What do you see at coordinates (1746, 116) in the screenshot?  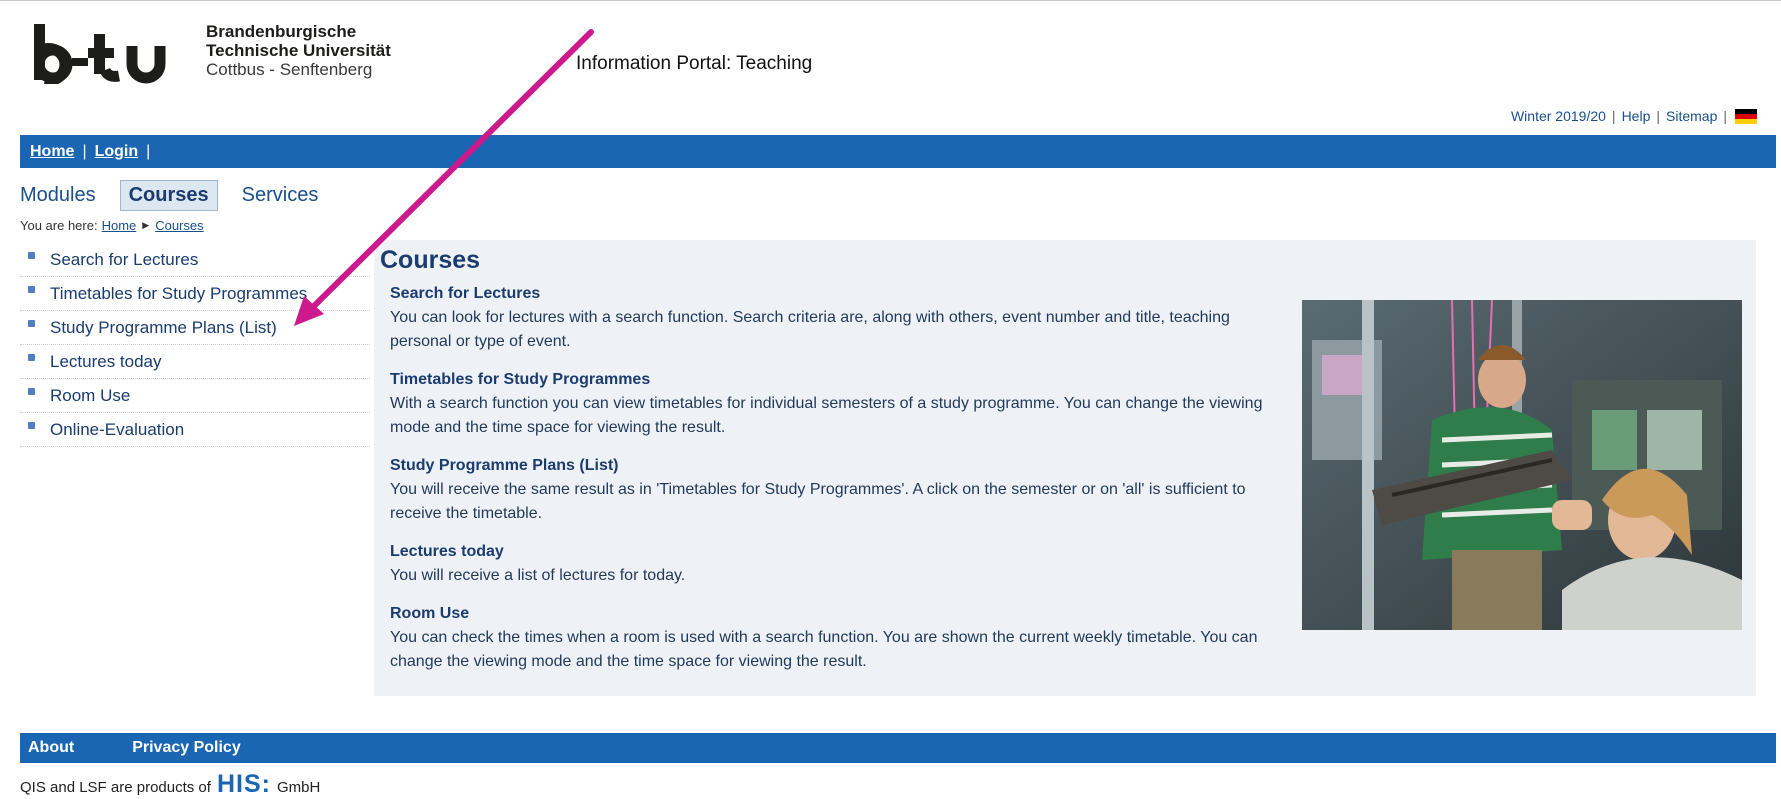 I see `german-flag-icon` at bounding box center [1746, 116].